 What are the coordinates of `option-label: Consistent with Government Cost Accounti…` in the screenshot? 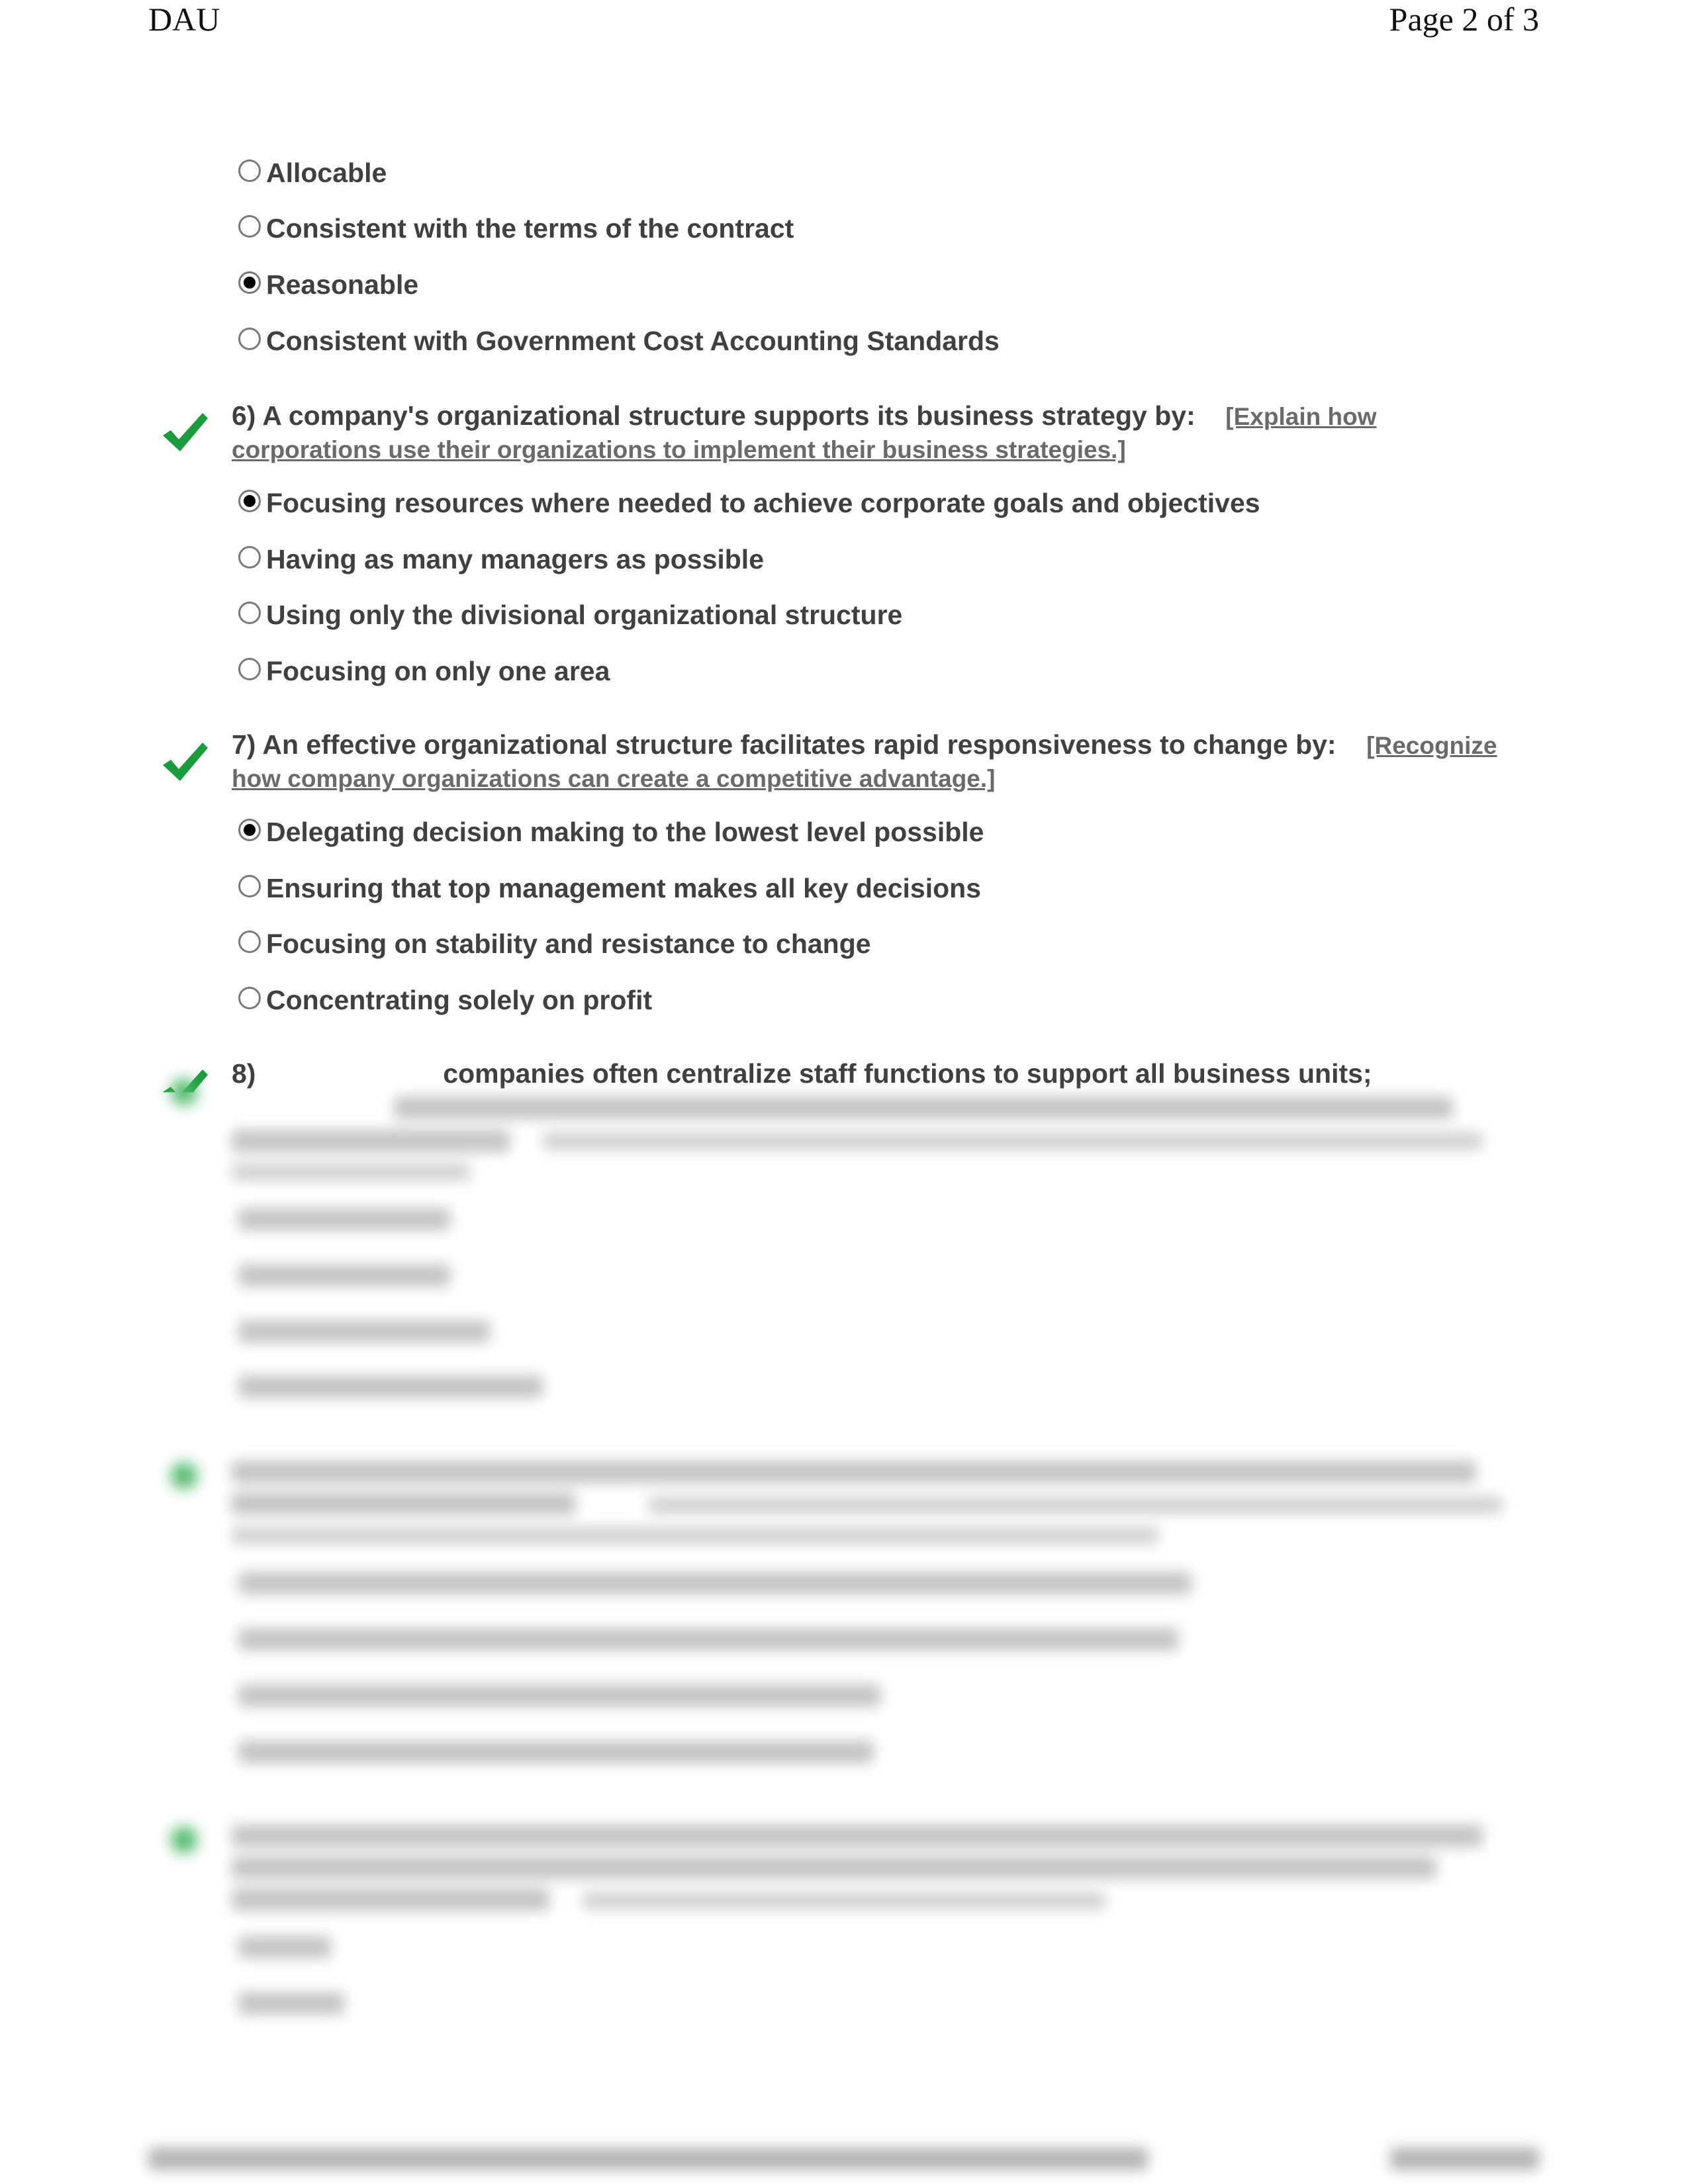 It's located at (633, 341).